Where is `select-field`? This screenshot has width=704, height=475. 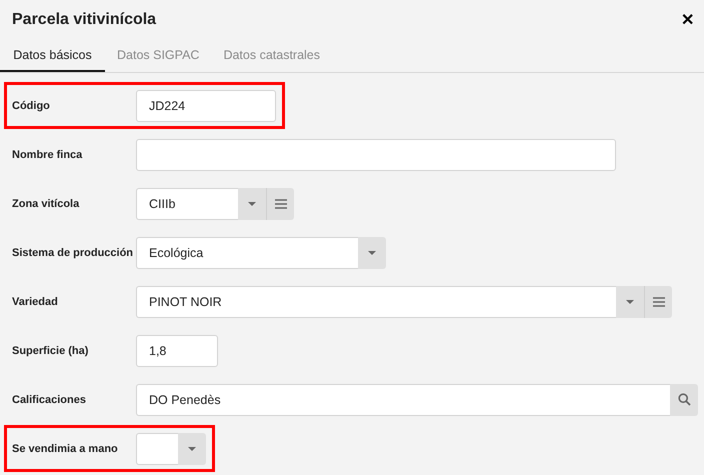
select-field is located at coordinates (157, 448).